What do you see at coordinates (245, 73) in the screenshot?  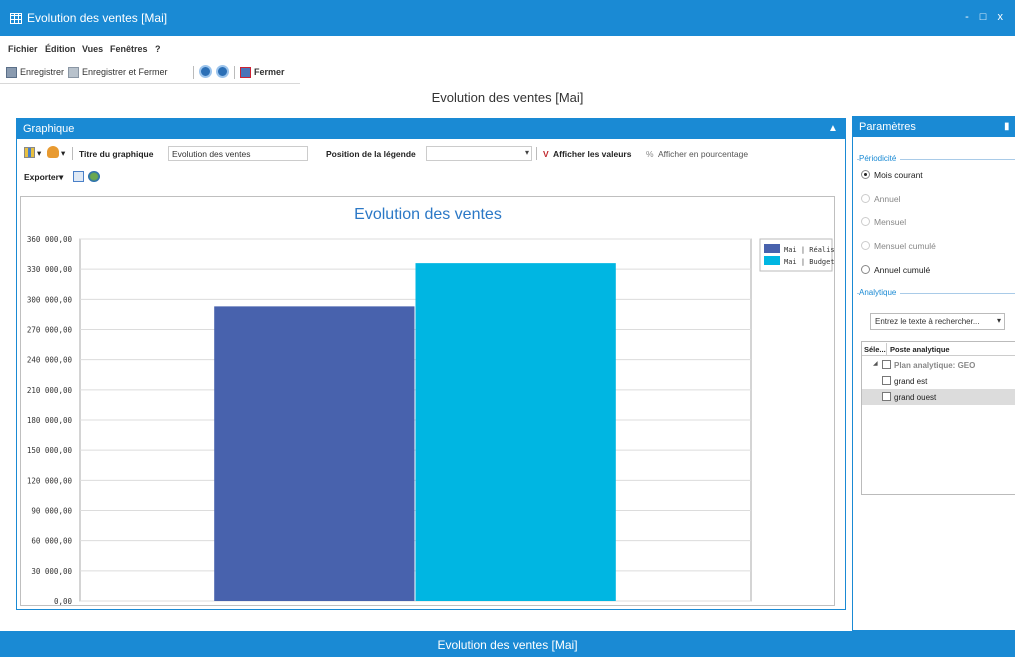 I see `close-icon` at bounding box center [245, 73].